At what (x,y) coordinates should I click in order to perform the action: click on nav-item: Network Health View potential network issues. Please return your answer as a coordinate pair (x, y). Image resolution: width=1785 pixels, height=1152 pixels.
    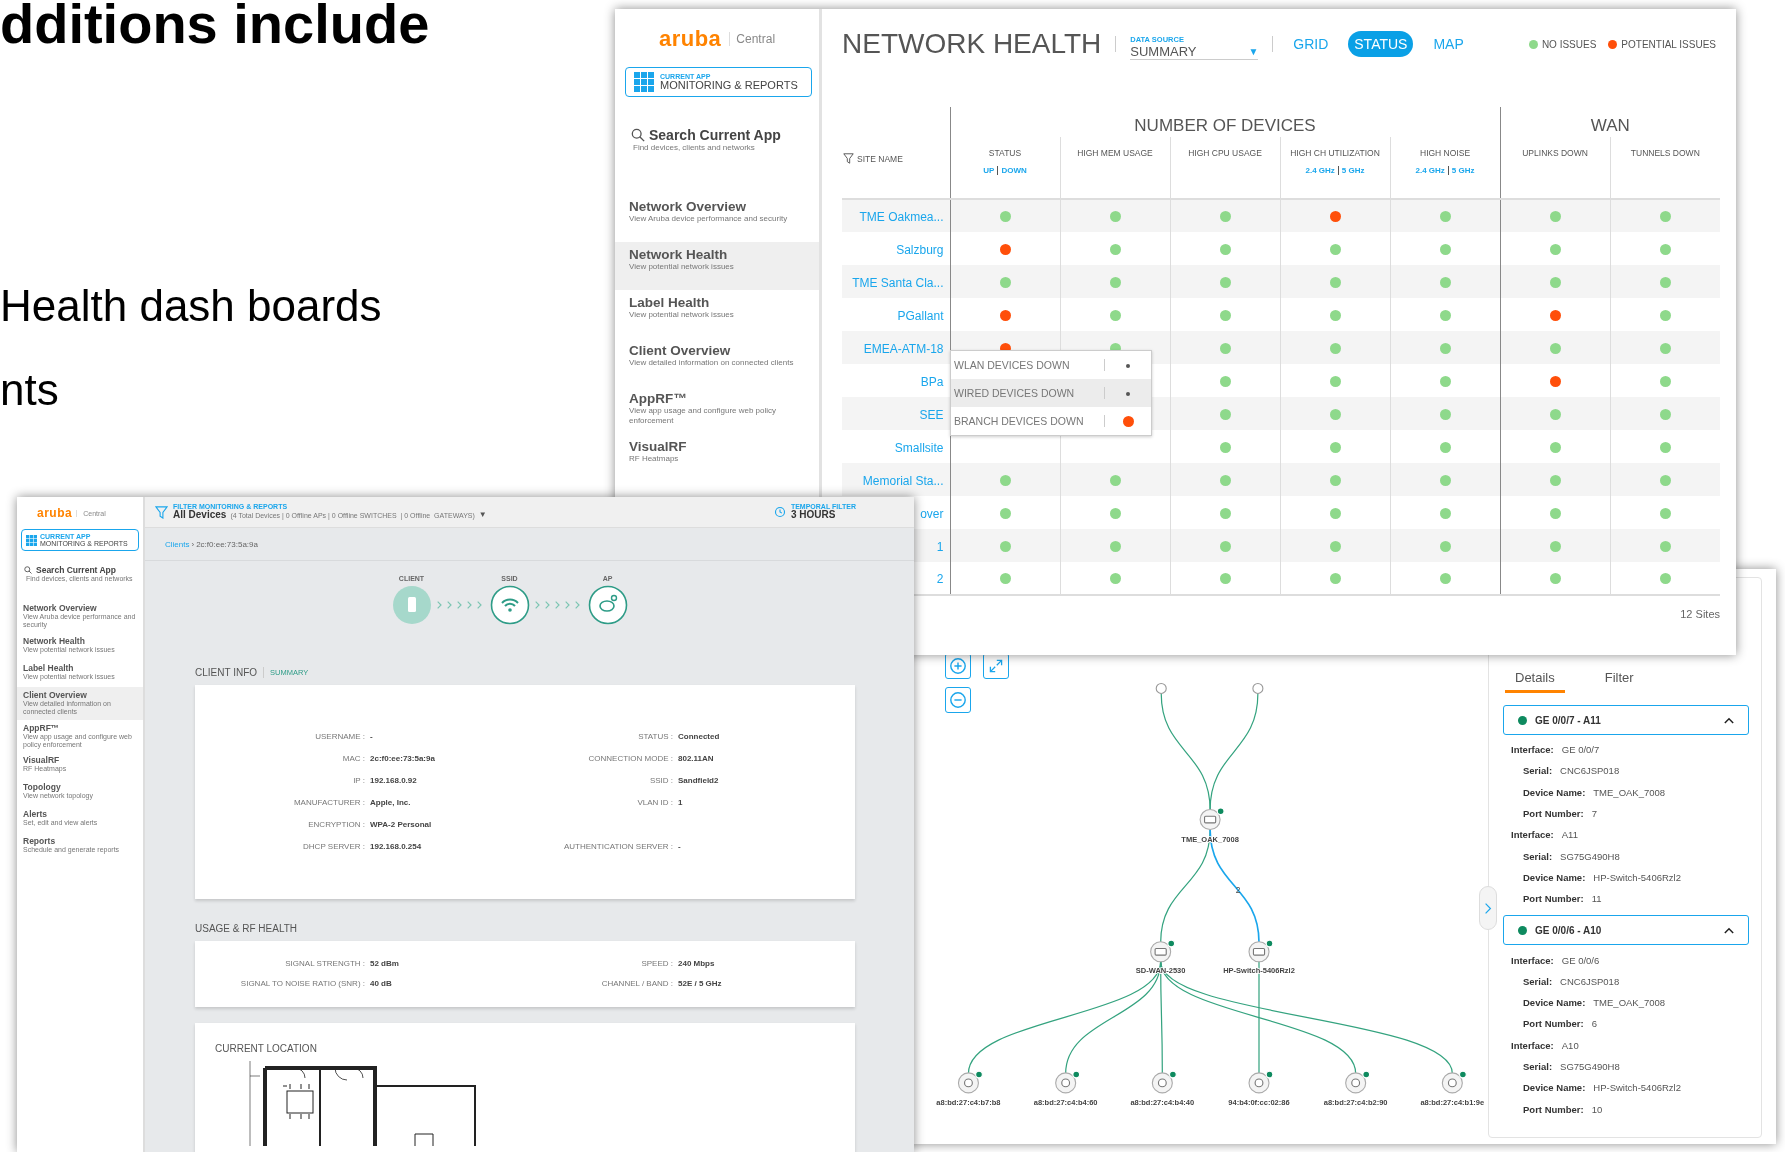
    Looking at the image, I should click on (717, 266).